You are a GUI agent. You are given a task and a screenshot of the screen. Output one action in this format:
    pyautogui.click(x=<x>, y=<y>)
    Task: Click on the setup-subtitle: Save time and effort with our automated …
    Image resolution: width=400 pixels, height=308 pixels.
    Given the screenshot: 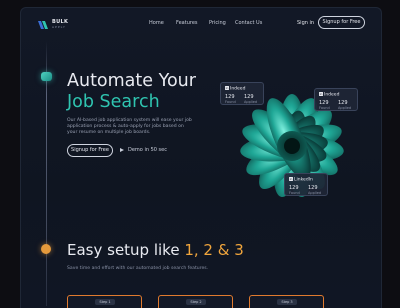 What is the action you would take?
    pyautogui.click(x=138, y=268)
    